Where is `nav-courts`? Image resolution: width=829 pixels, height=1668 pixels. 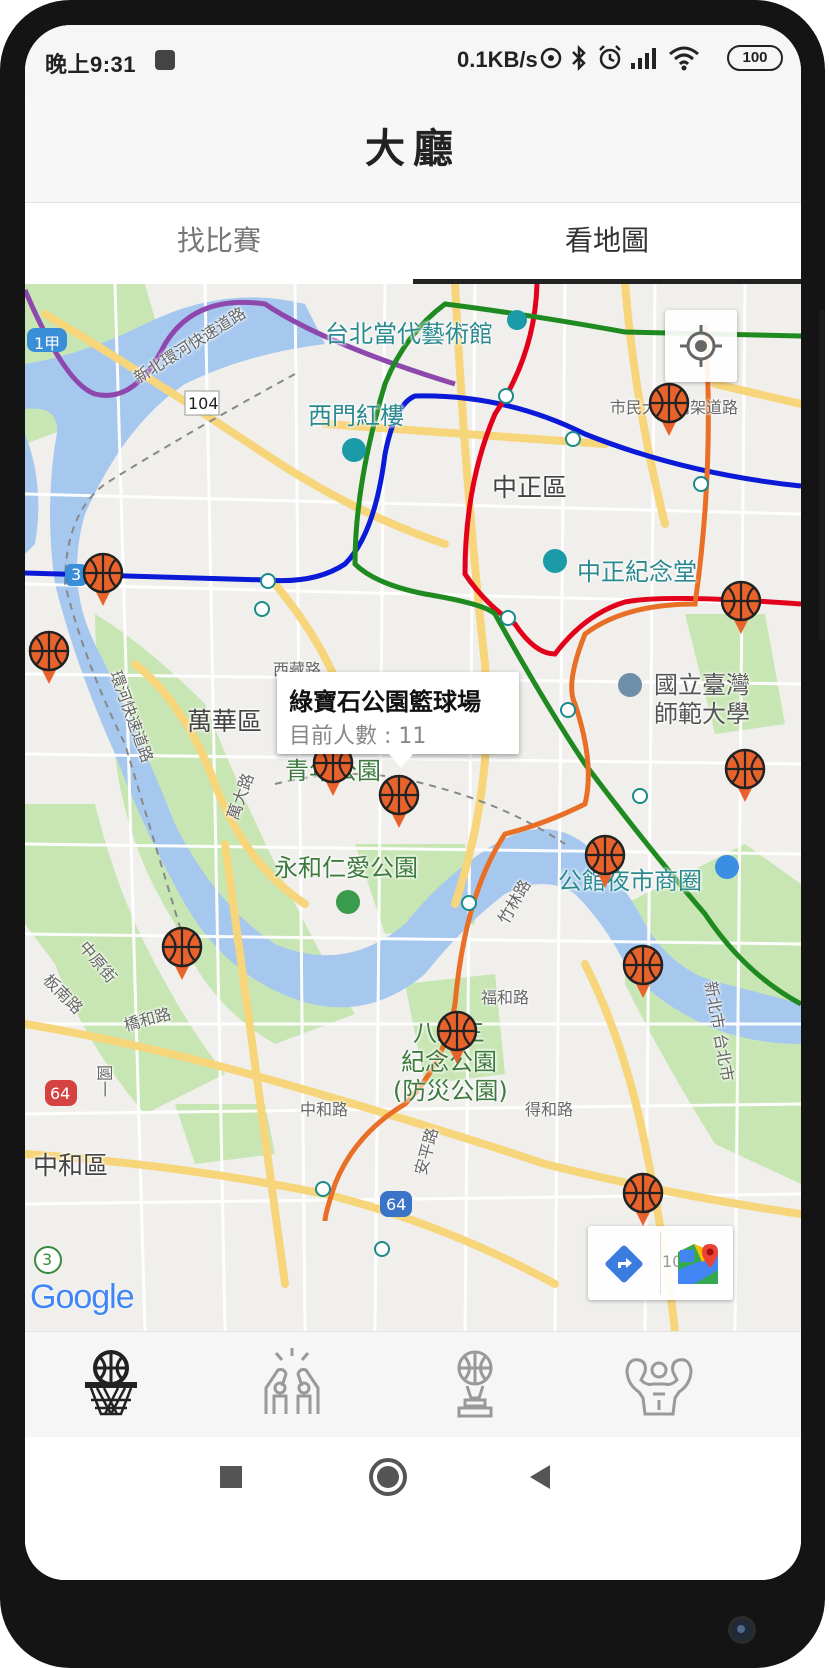 nav-courts is located at coordinates (111, 1384).